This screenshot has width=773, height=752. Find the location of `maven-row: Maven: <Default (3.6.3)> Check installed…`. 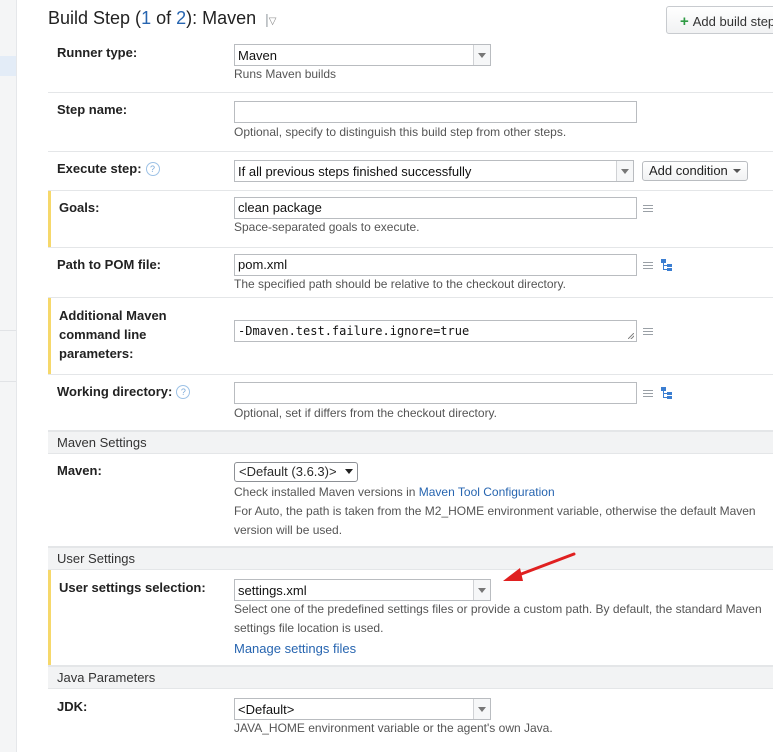

maven-row: Maven: <Default (3.6.3)> Check installed… is located at coordinates (410, 500).